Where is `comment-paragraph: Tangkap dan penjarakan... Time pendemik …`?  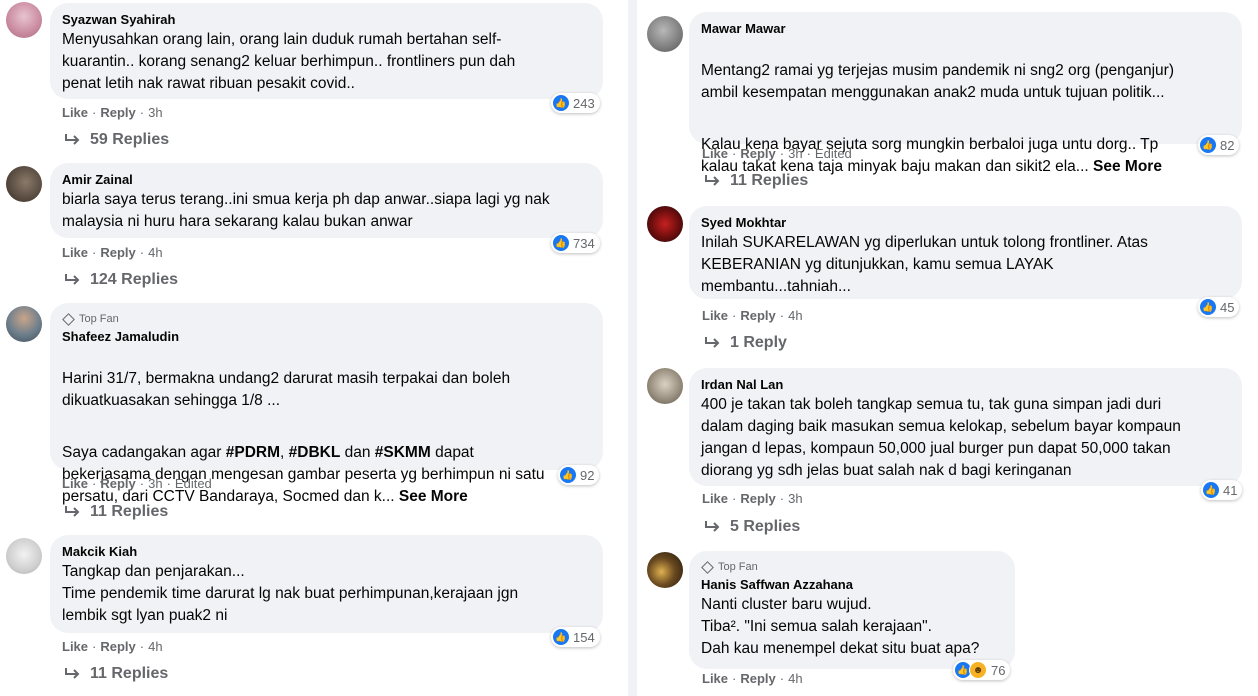
comment-paragraph: Tangkap dan penjarakan... Time pendemik … is located at coordinates (290, 593).